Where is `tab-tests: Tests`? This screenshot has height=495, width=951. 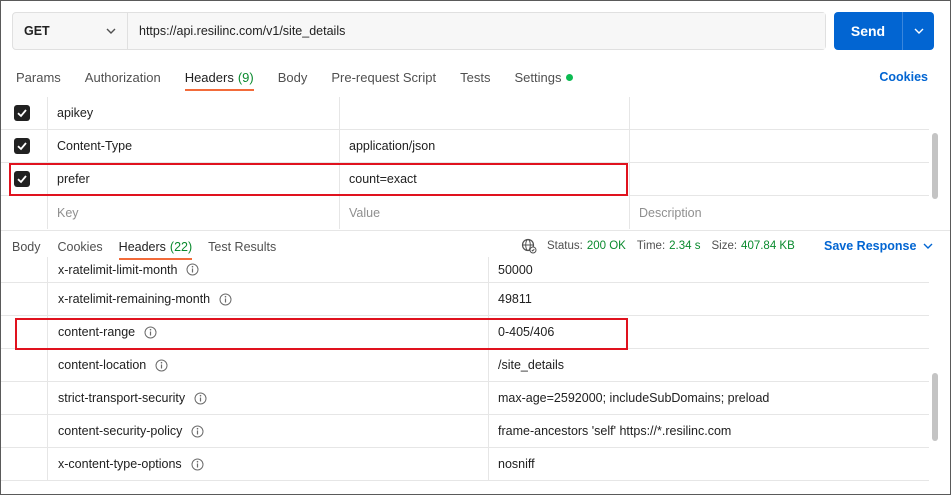 tab-tests: Tests is located at coordinates (475, 77).